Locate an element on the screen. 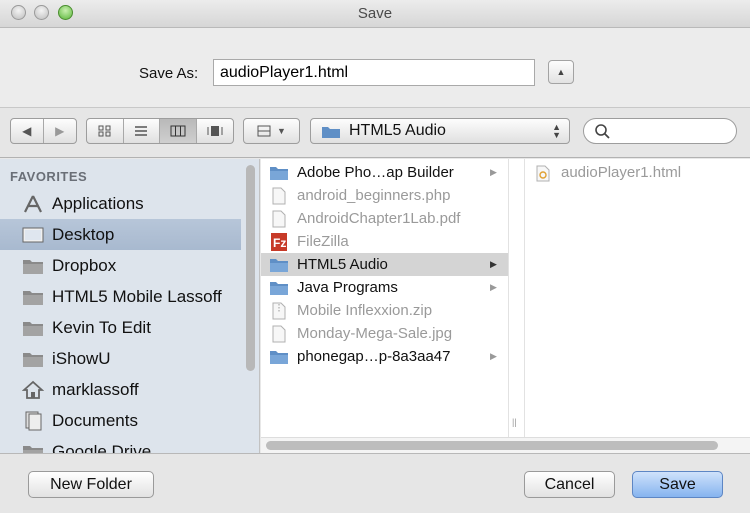 Image resolution: width=750 pixels, height=513 pixels. toolbar: ◀ ▶ ▼ HTML5 Audio ▲ ▼ is located at coordinates (375, 133).